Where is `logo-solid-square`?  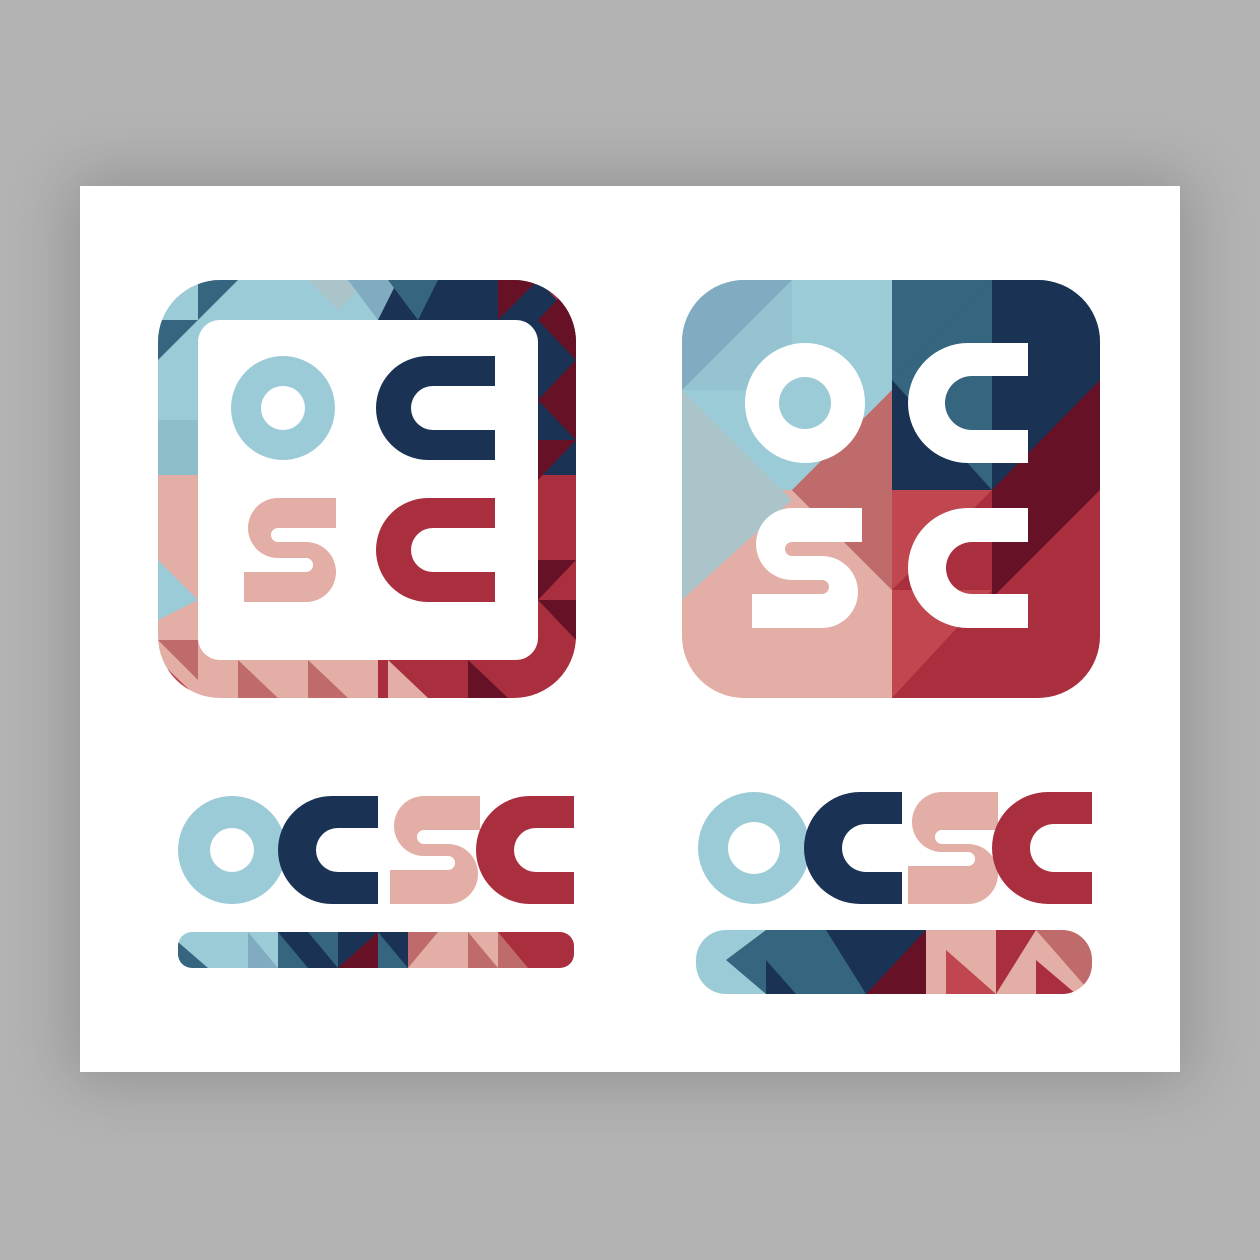
logo-solid-square is located at coordinates (891, 489).